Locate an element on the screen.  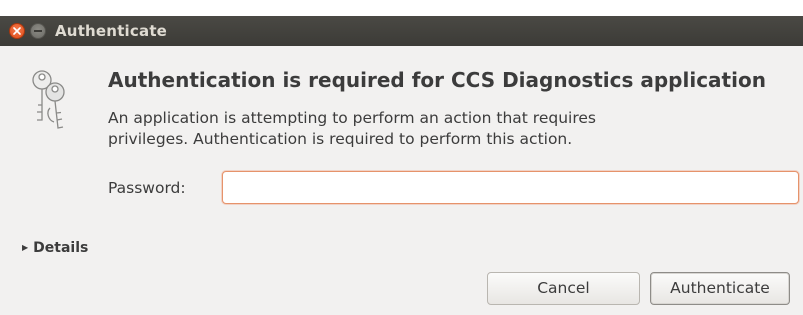
password-label: Password: is located at coordinates (147, 188).